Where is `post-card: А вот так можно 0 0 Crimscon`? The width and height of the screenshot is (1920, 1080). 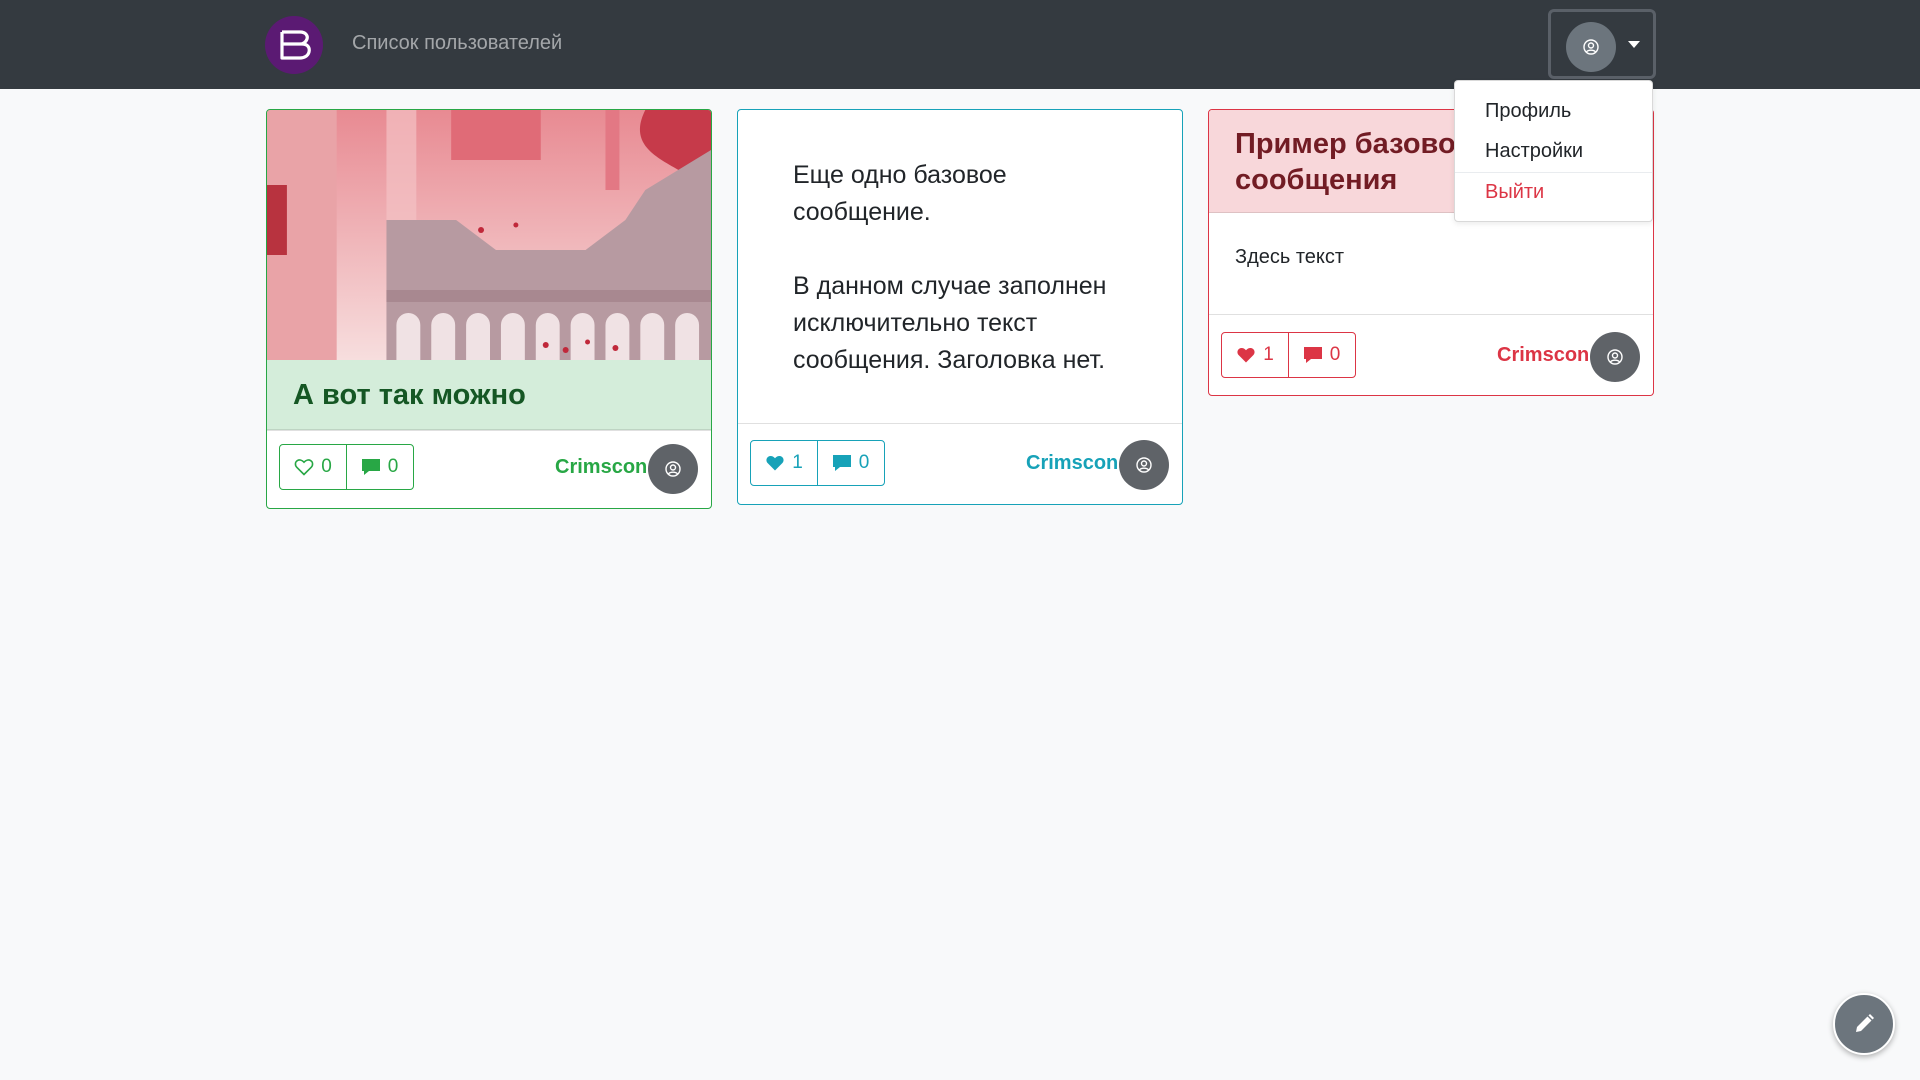 post-card: А вот так можно 0 0 Crimscon is located at coordinates (489, 309).